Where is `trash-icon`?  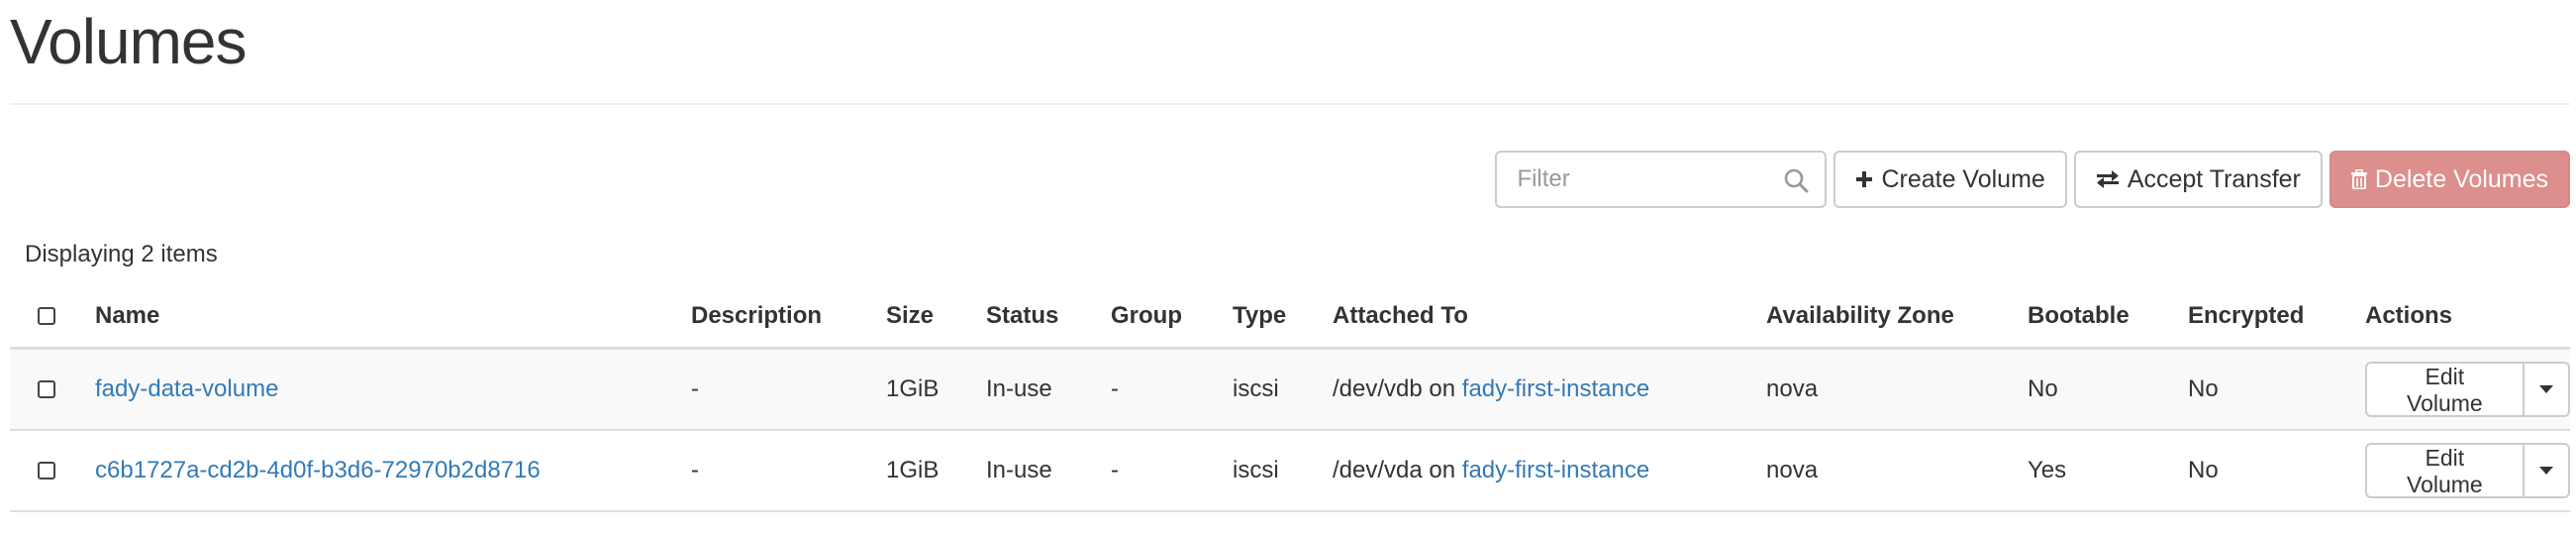
trash-icon is located at coordinates (2358, 179).